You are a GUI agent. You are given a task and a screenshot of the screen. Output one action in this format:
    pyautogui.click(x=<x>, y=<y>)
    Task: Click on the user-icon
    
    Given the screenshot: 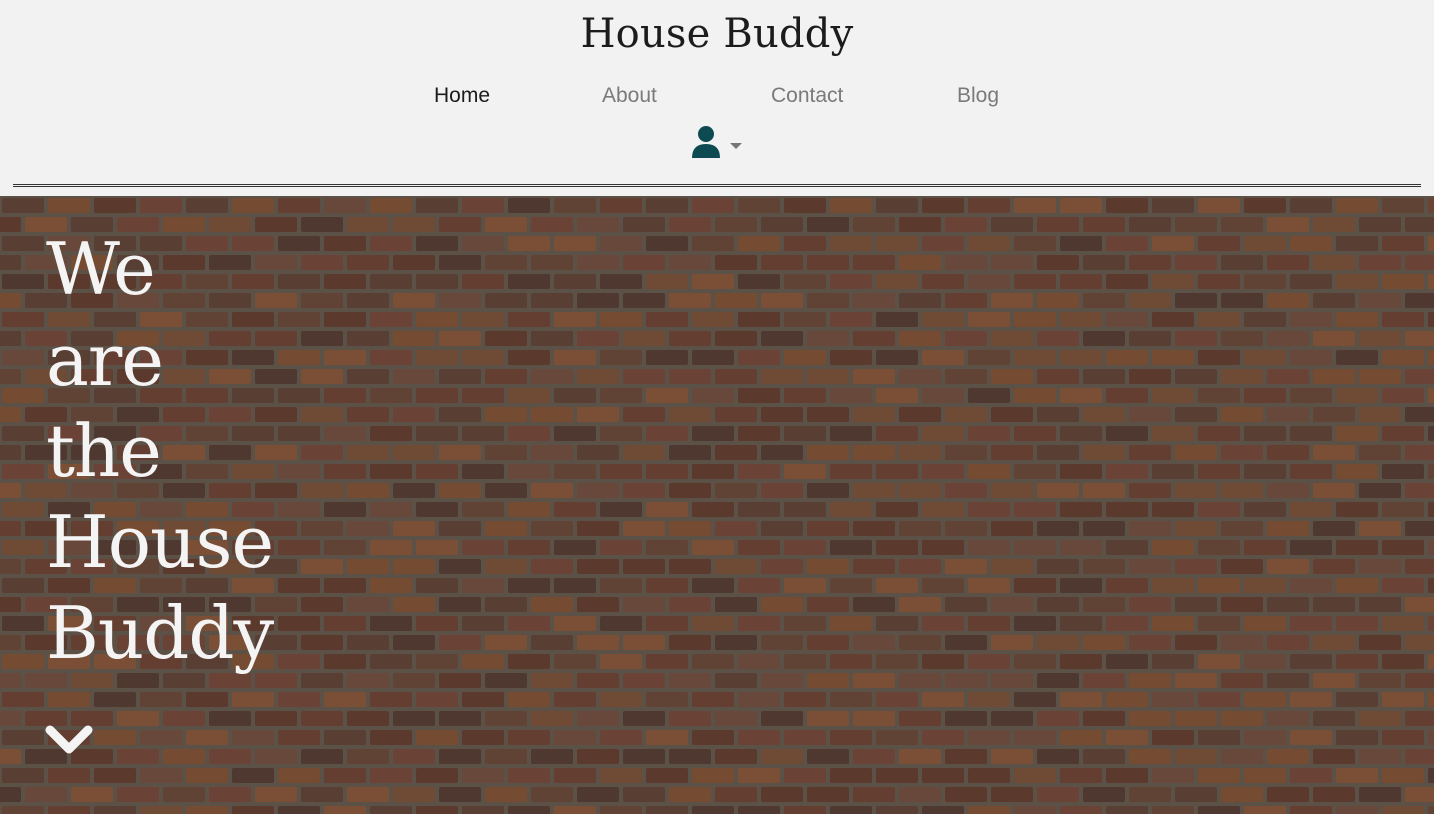 What is the action you would take?
    pyautogui.click(x=706, y=142)
    